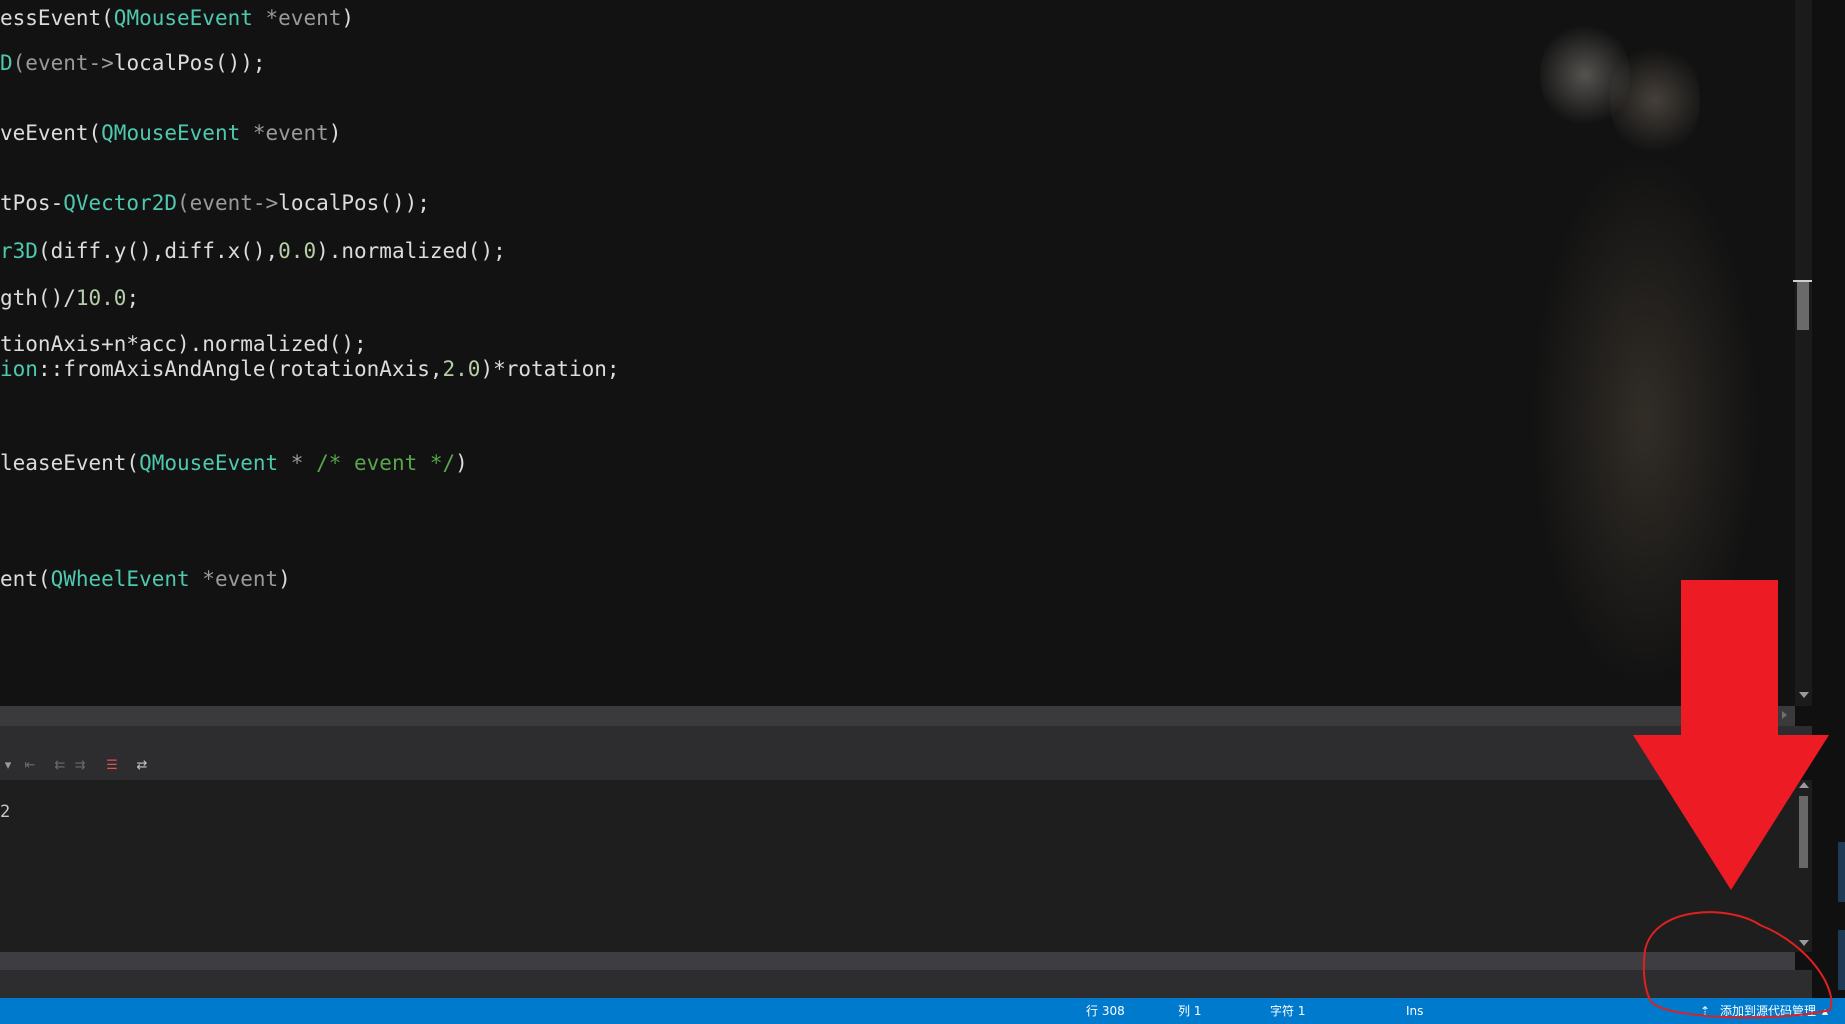  What do you see at coordinates (922, 1011) in the screenshot?
I see `status-bar: 行 308 列 1 字符 1 Ins ⇡ 添加到源代码管理 ▴` at bounding box center [922, 1011].